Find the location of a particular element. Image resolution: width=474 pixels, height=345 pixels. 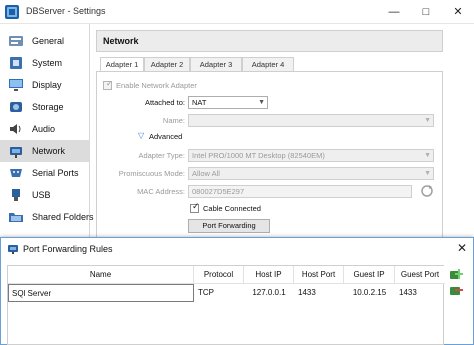

name-select: ▼ is located at coordinates (311, 120).